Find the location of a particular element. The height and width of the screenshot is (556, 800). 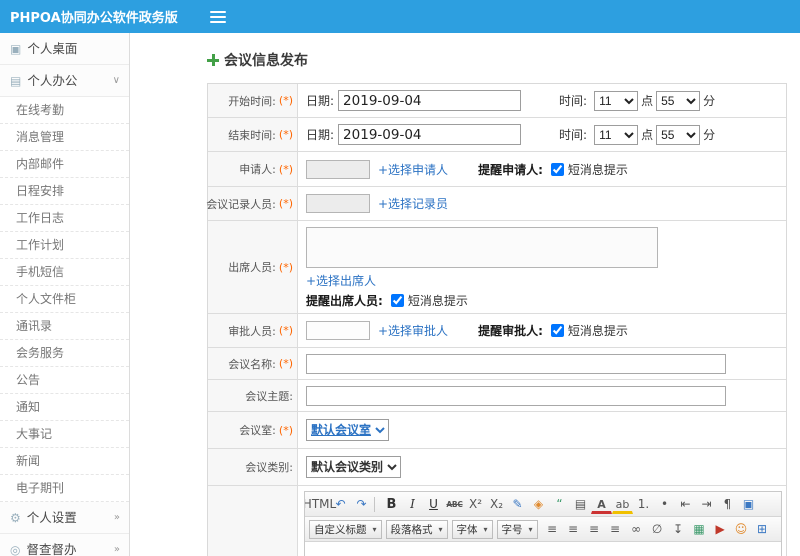

sidebar-item-label: 个人桌面 is located at coordinates (52, 48).